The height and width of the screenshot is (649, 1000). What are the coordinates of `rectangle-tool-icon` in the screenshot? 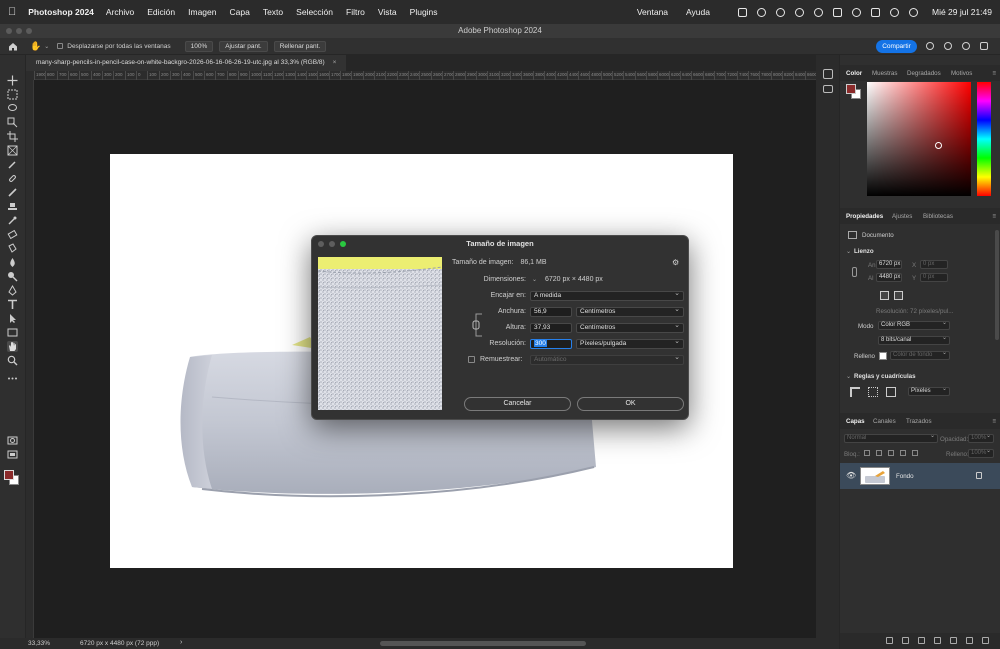 It's located at (12, 332).